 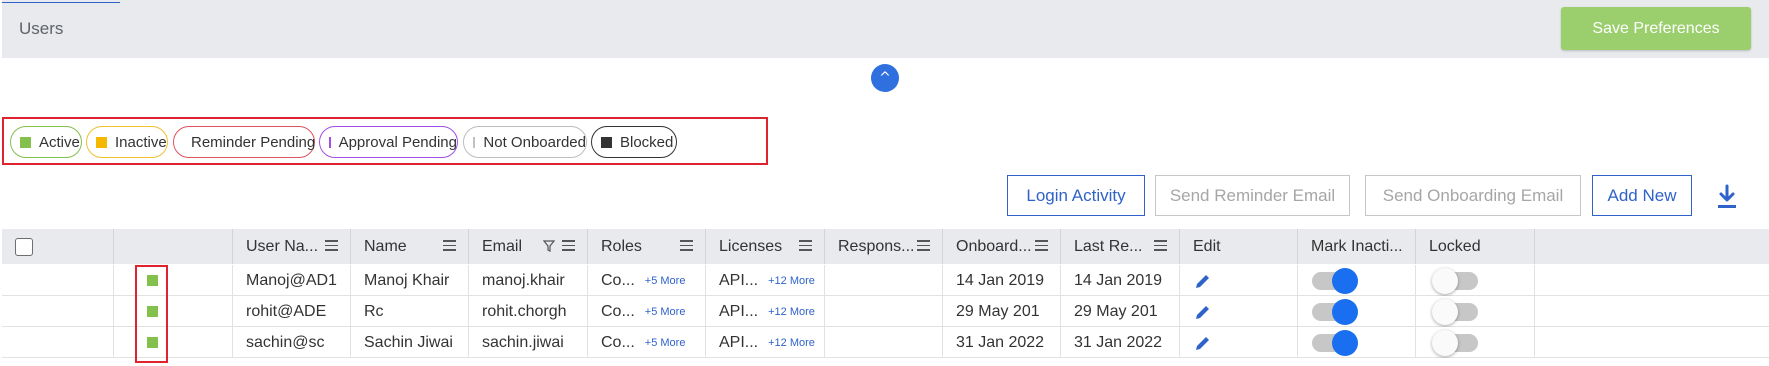 I want to click on name-cell: Sachin Jiwai, so click(x=410, y=342).